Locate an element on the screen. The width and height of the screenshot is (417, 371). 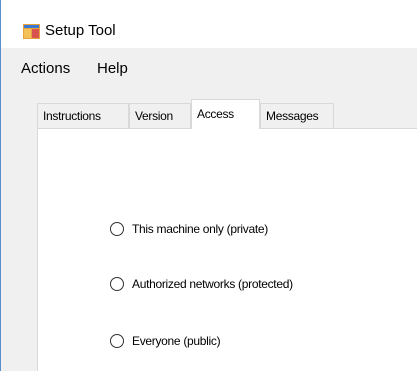
radio-label-protected: Authorized networks (protected) is located at coordinates (212, 284).